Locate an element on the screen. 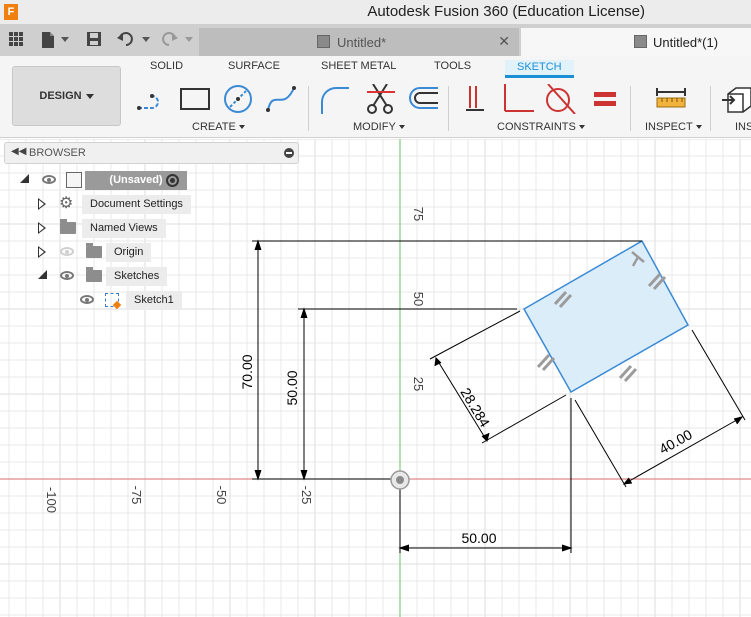 This screenshot has width=751, height=617. browser-item-document-settings: ⚙ Document Settings is located at coordinates (115, 205).